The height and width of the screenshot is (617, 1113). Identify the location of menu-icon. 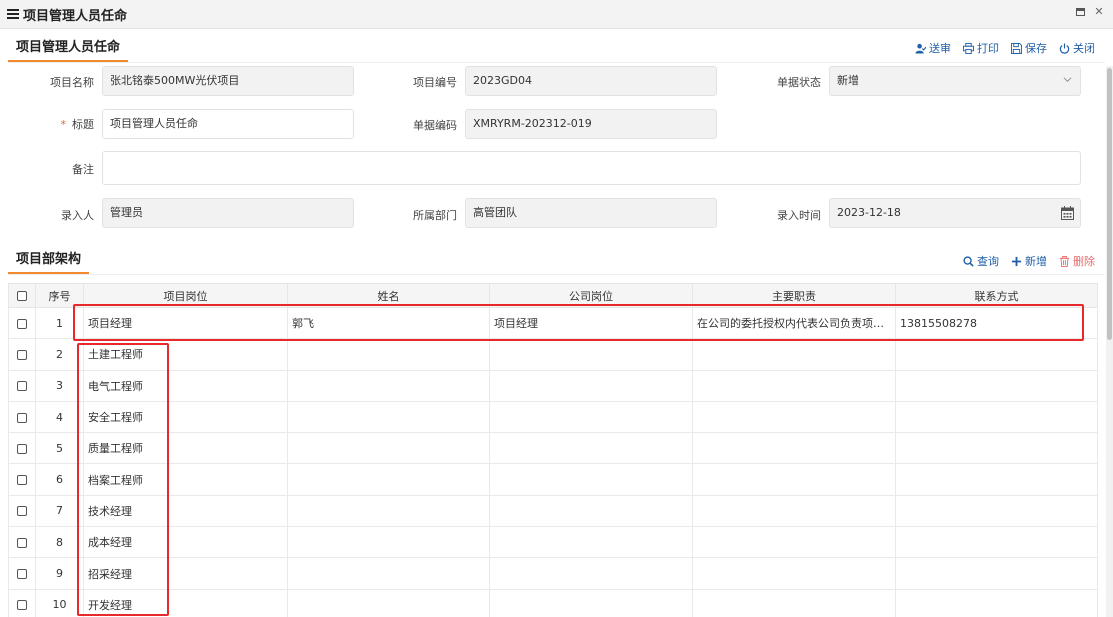
(13, 14).